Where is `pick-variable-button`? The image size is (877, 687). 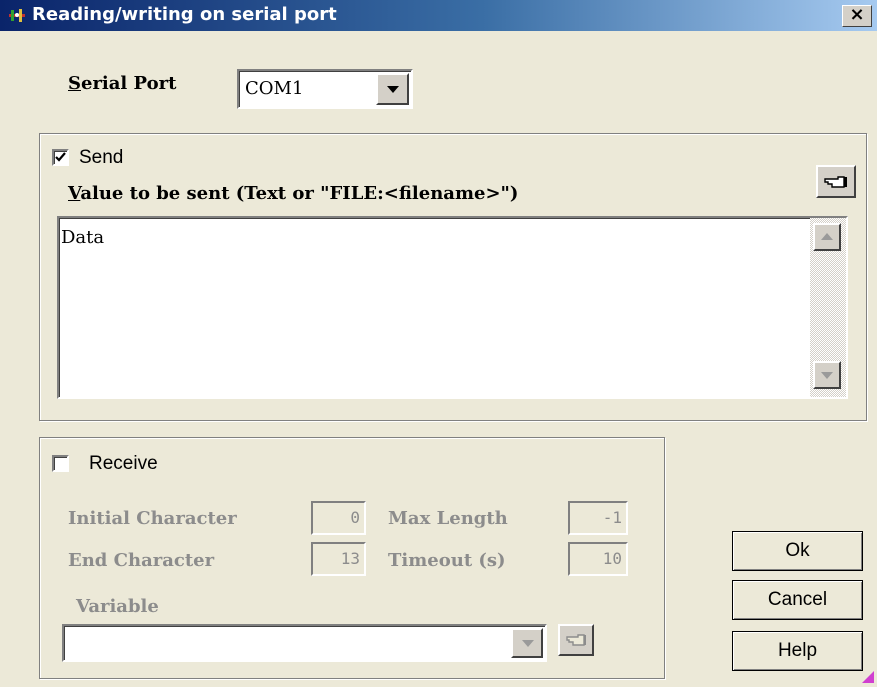
pick-variable-button is located at coordinates (576, 640).